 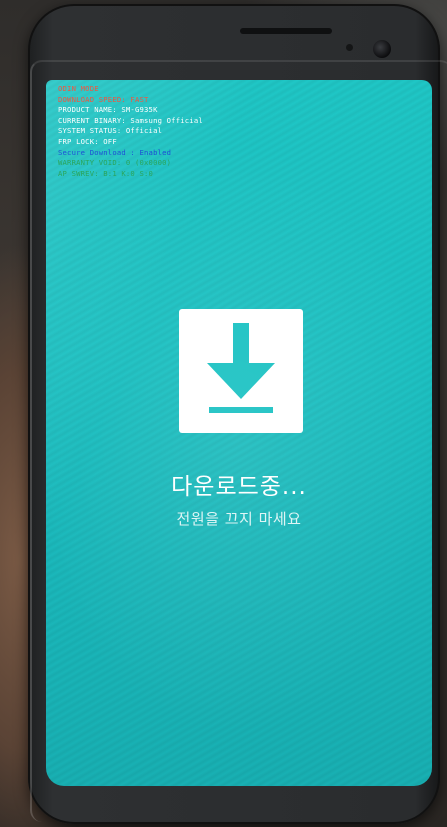 I want to click on info-line-secure-download: Secure Download : Enabled, so click(x=115, y=152).